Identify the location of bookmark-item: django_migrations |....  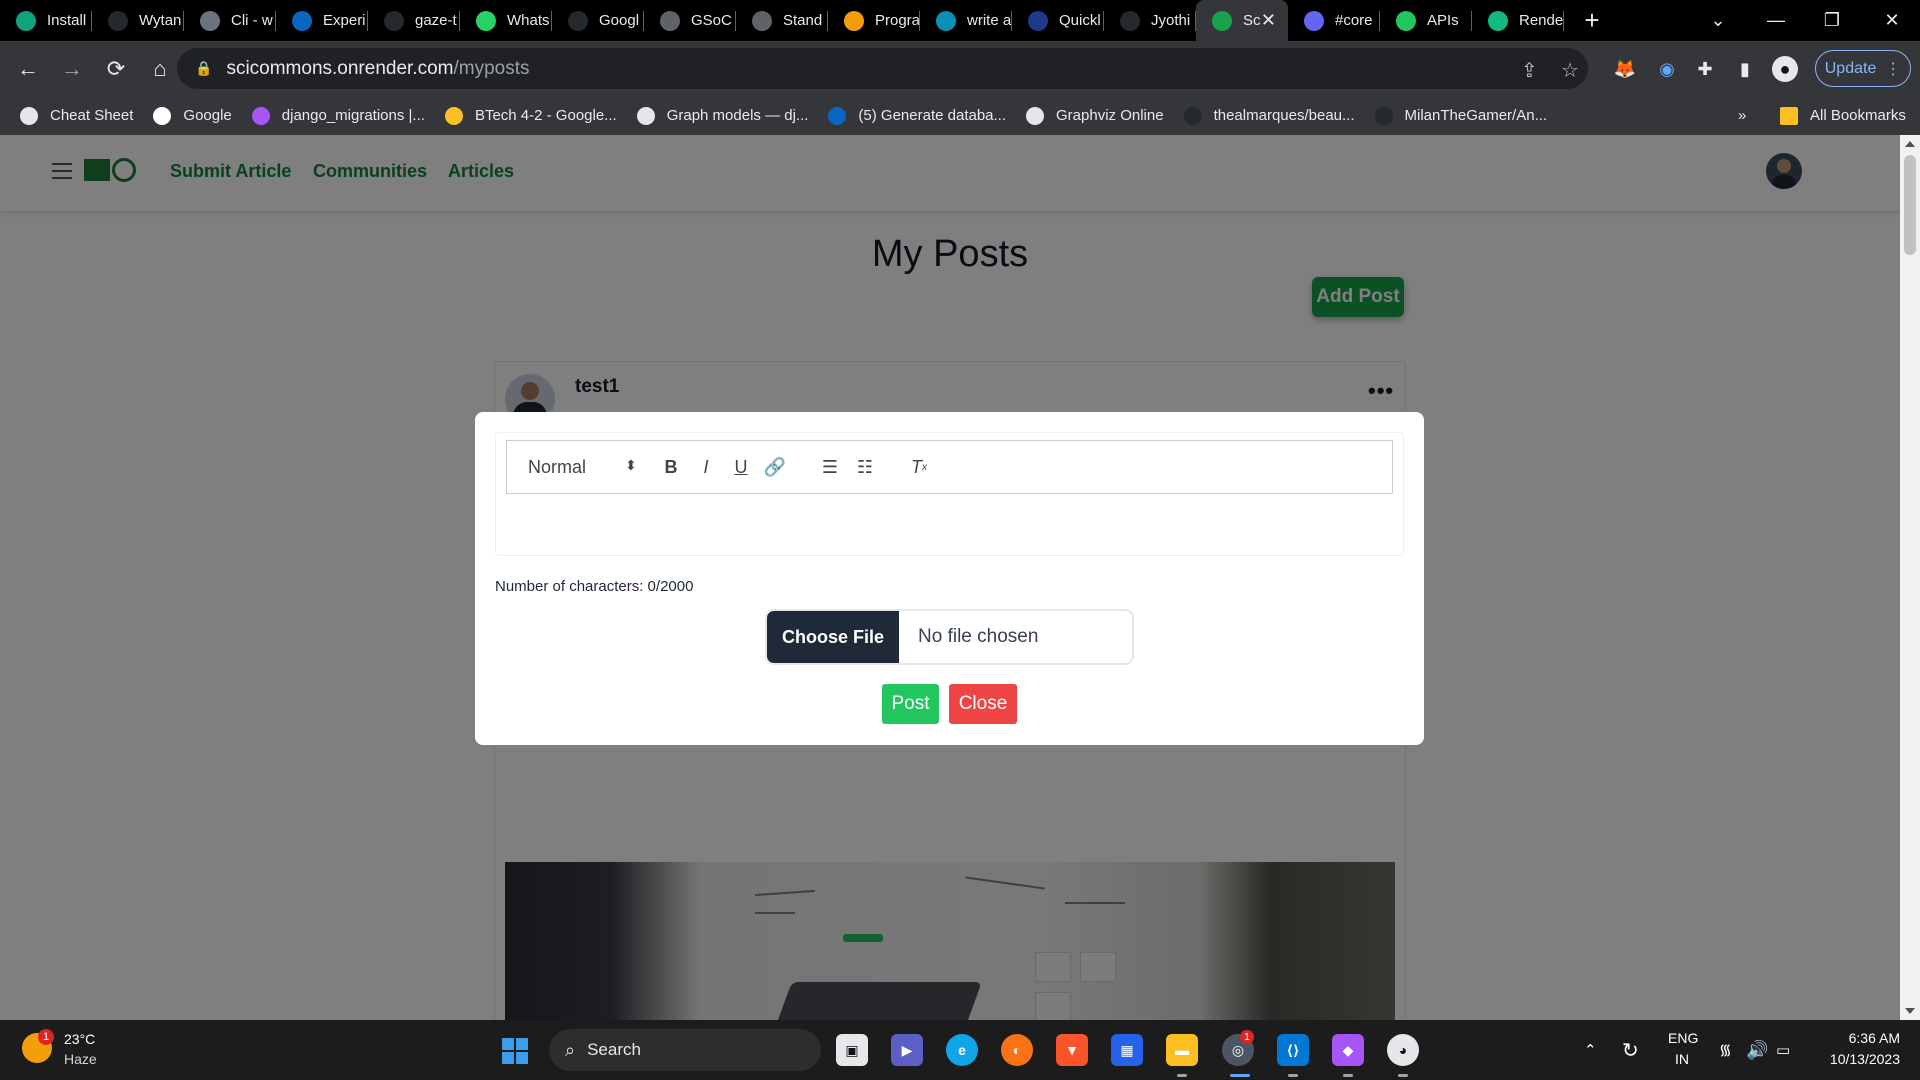
(338, 115).